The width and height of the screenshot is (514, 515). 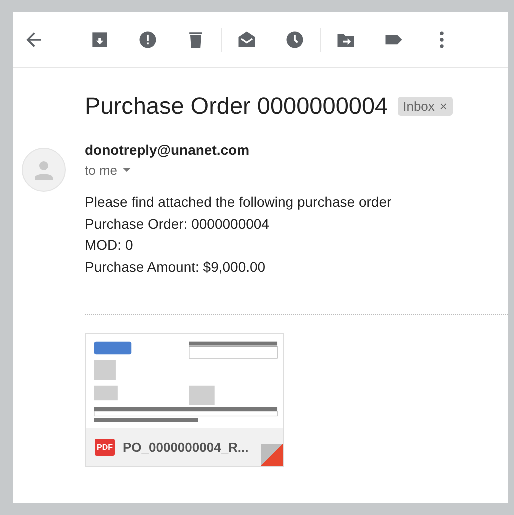 What do you see at coordinates (444, 106) in the screenshot?
I see `remove-label-button: ×` at bounding box center [444, 106].